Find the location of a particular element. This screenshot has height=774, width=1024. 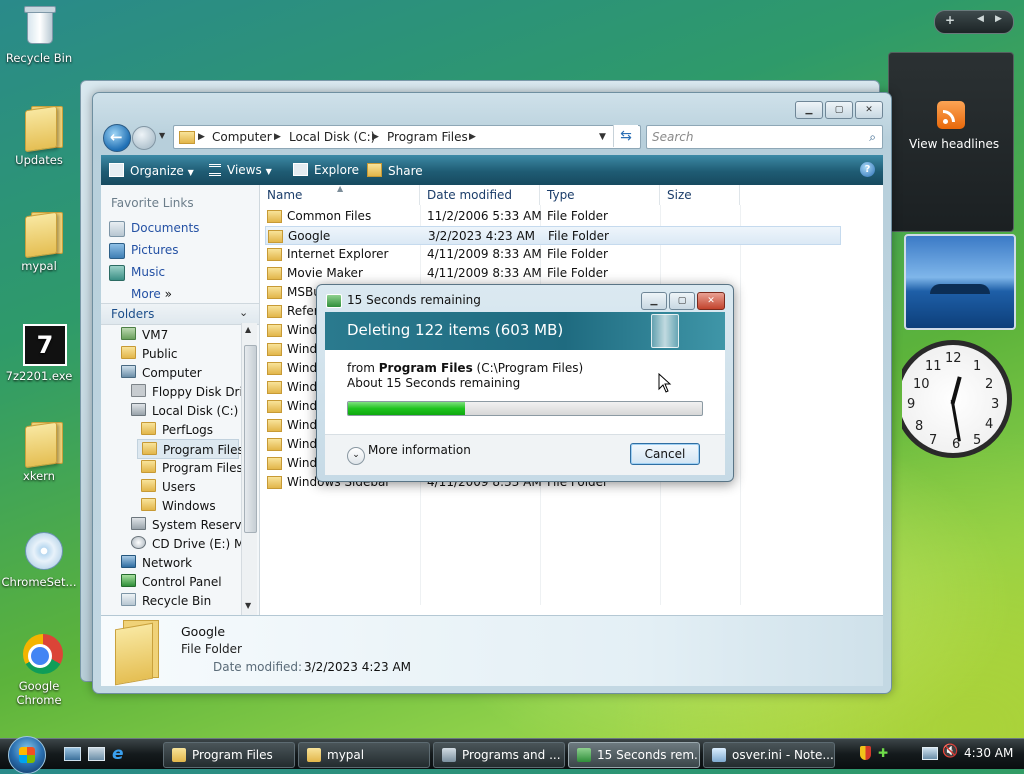

column-header-date: Date modified is located at coordinates (480, 195).